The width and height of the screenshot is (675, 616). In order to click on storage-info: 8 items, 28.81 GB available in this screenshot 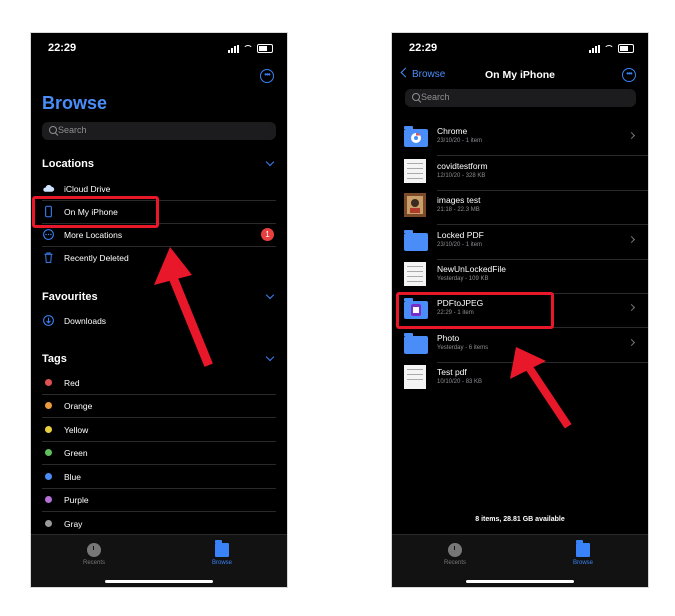, I will do `click(520, 519)`.